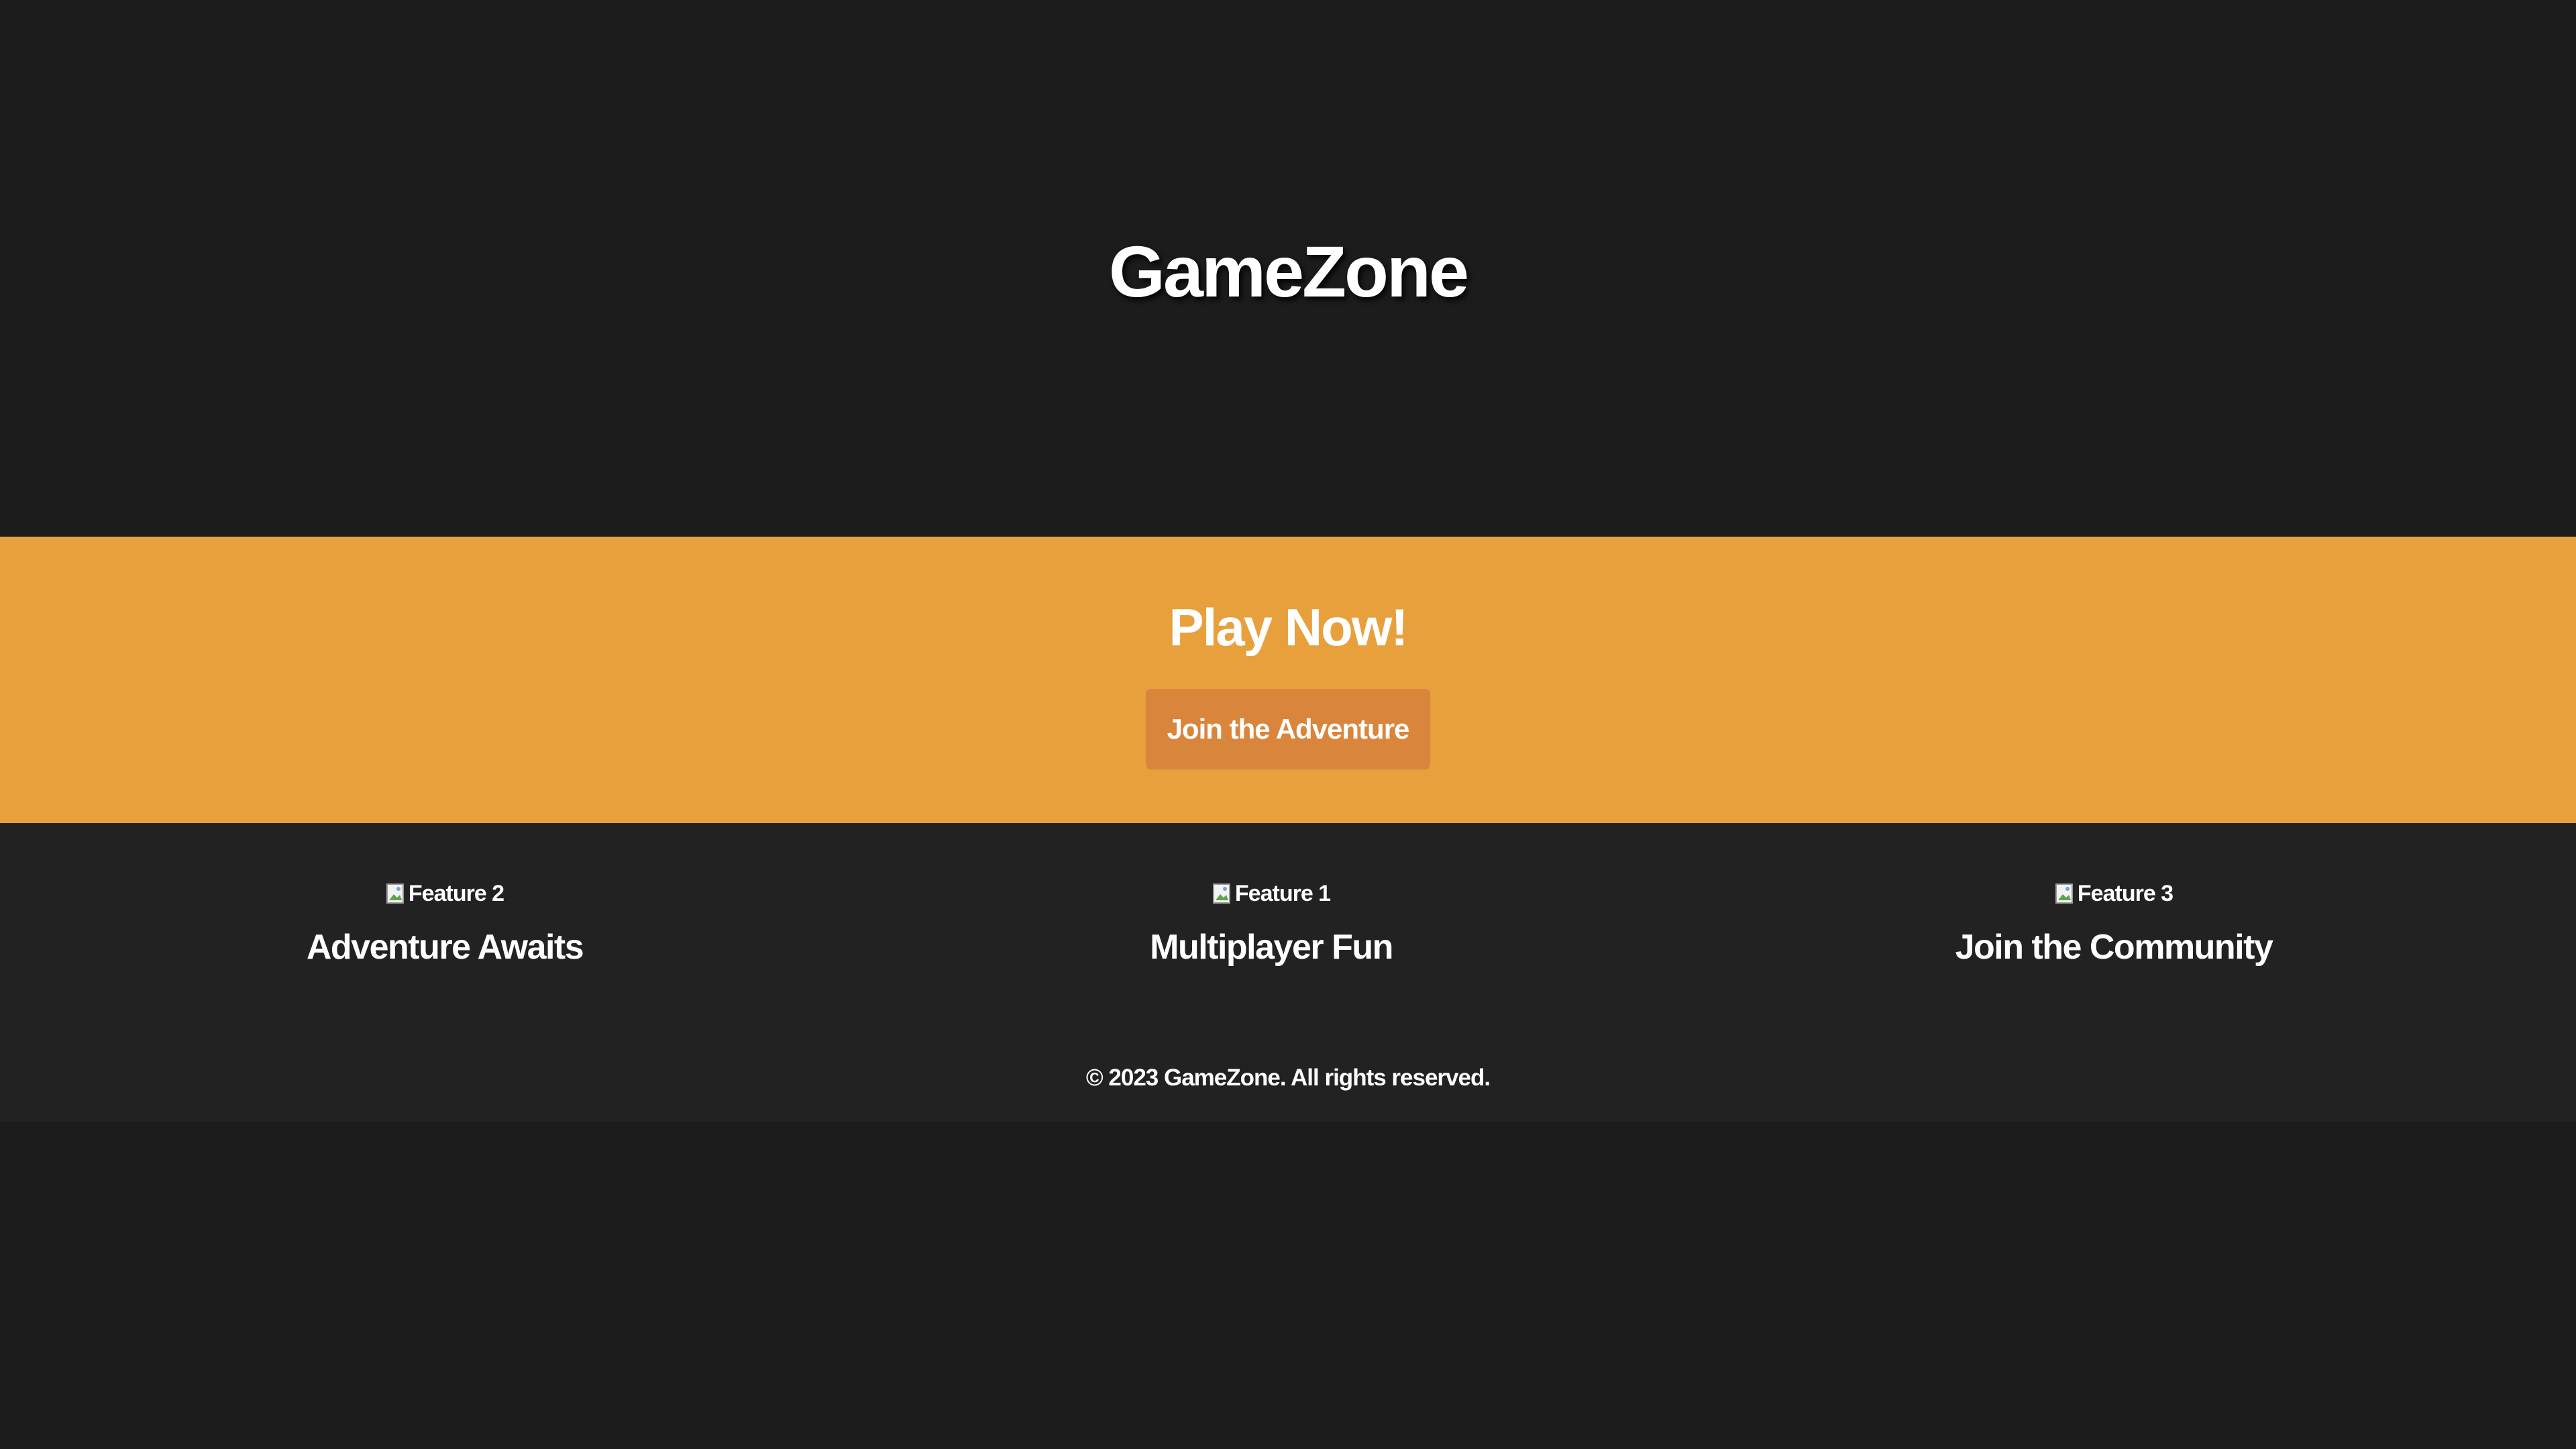  What do you see at coordinates (2113, 924) in the screenshot?
I see `feature-card-community: Feature 3 Join the Community` at bounding box center [2113, 924].